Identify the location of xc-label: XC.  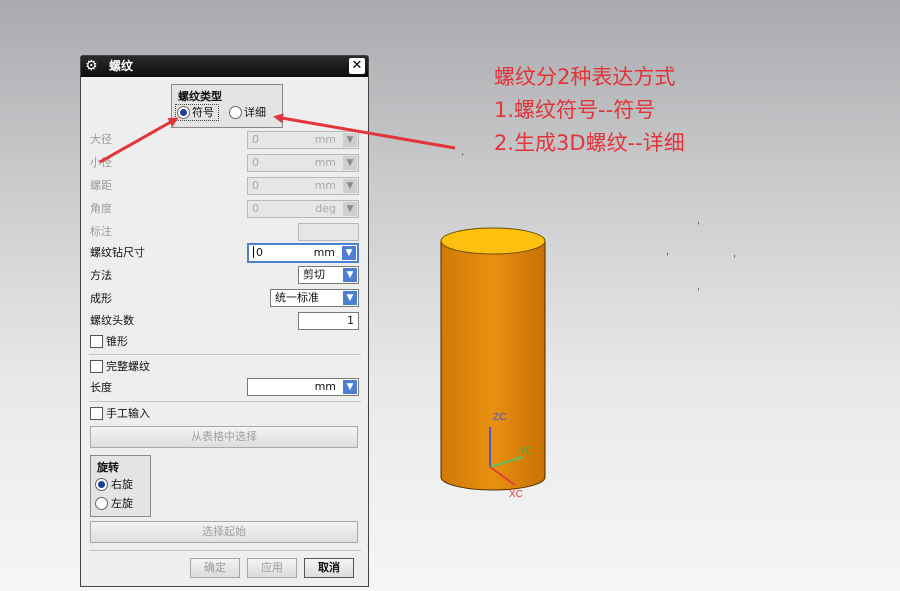
(516, 494).